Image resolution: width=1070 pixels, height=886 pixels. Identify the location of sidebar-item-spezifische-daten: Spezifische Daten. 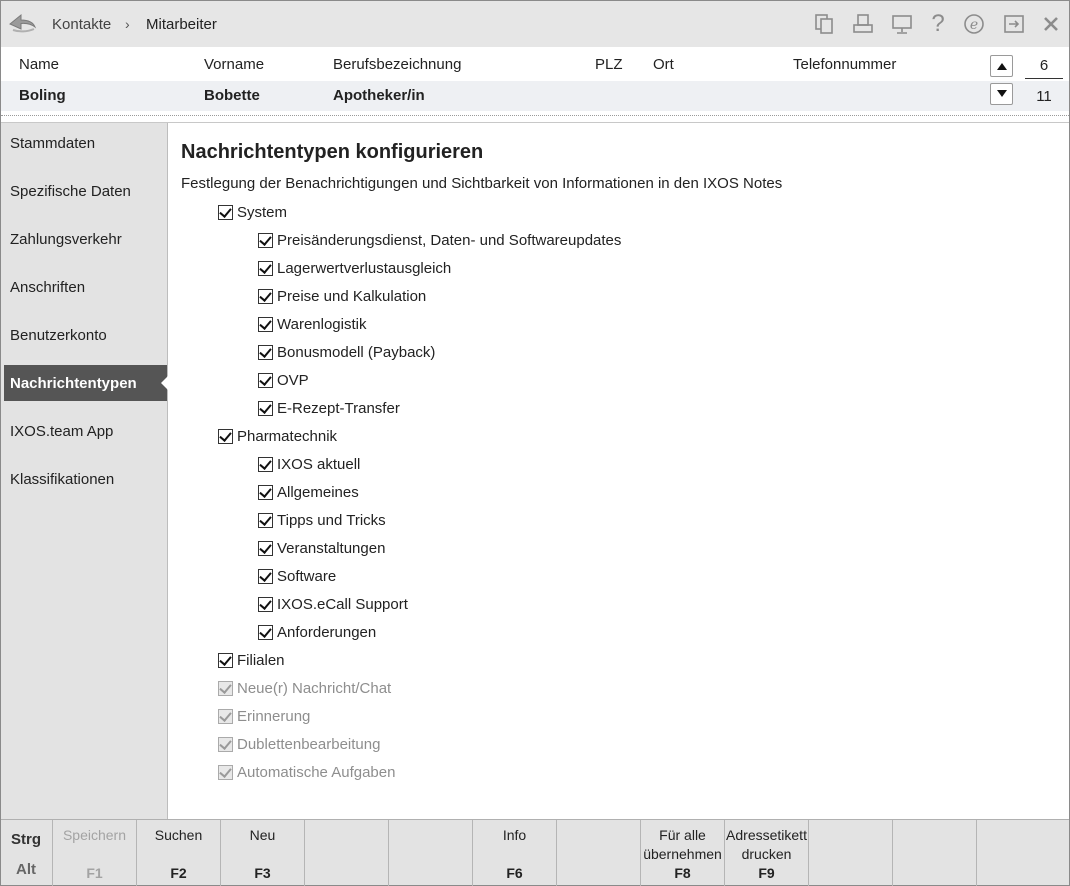
(84, 191).